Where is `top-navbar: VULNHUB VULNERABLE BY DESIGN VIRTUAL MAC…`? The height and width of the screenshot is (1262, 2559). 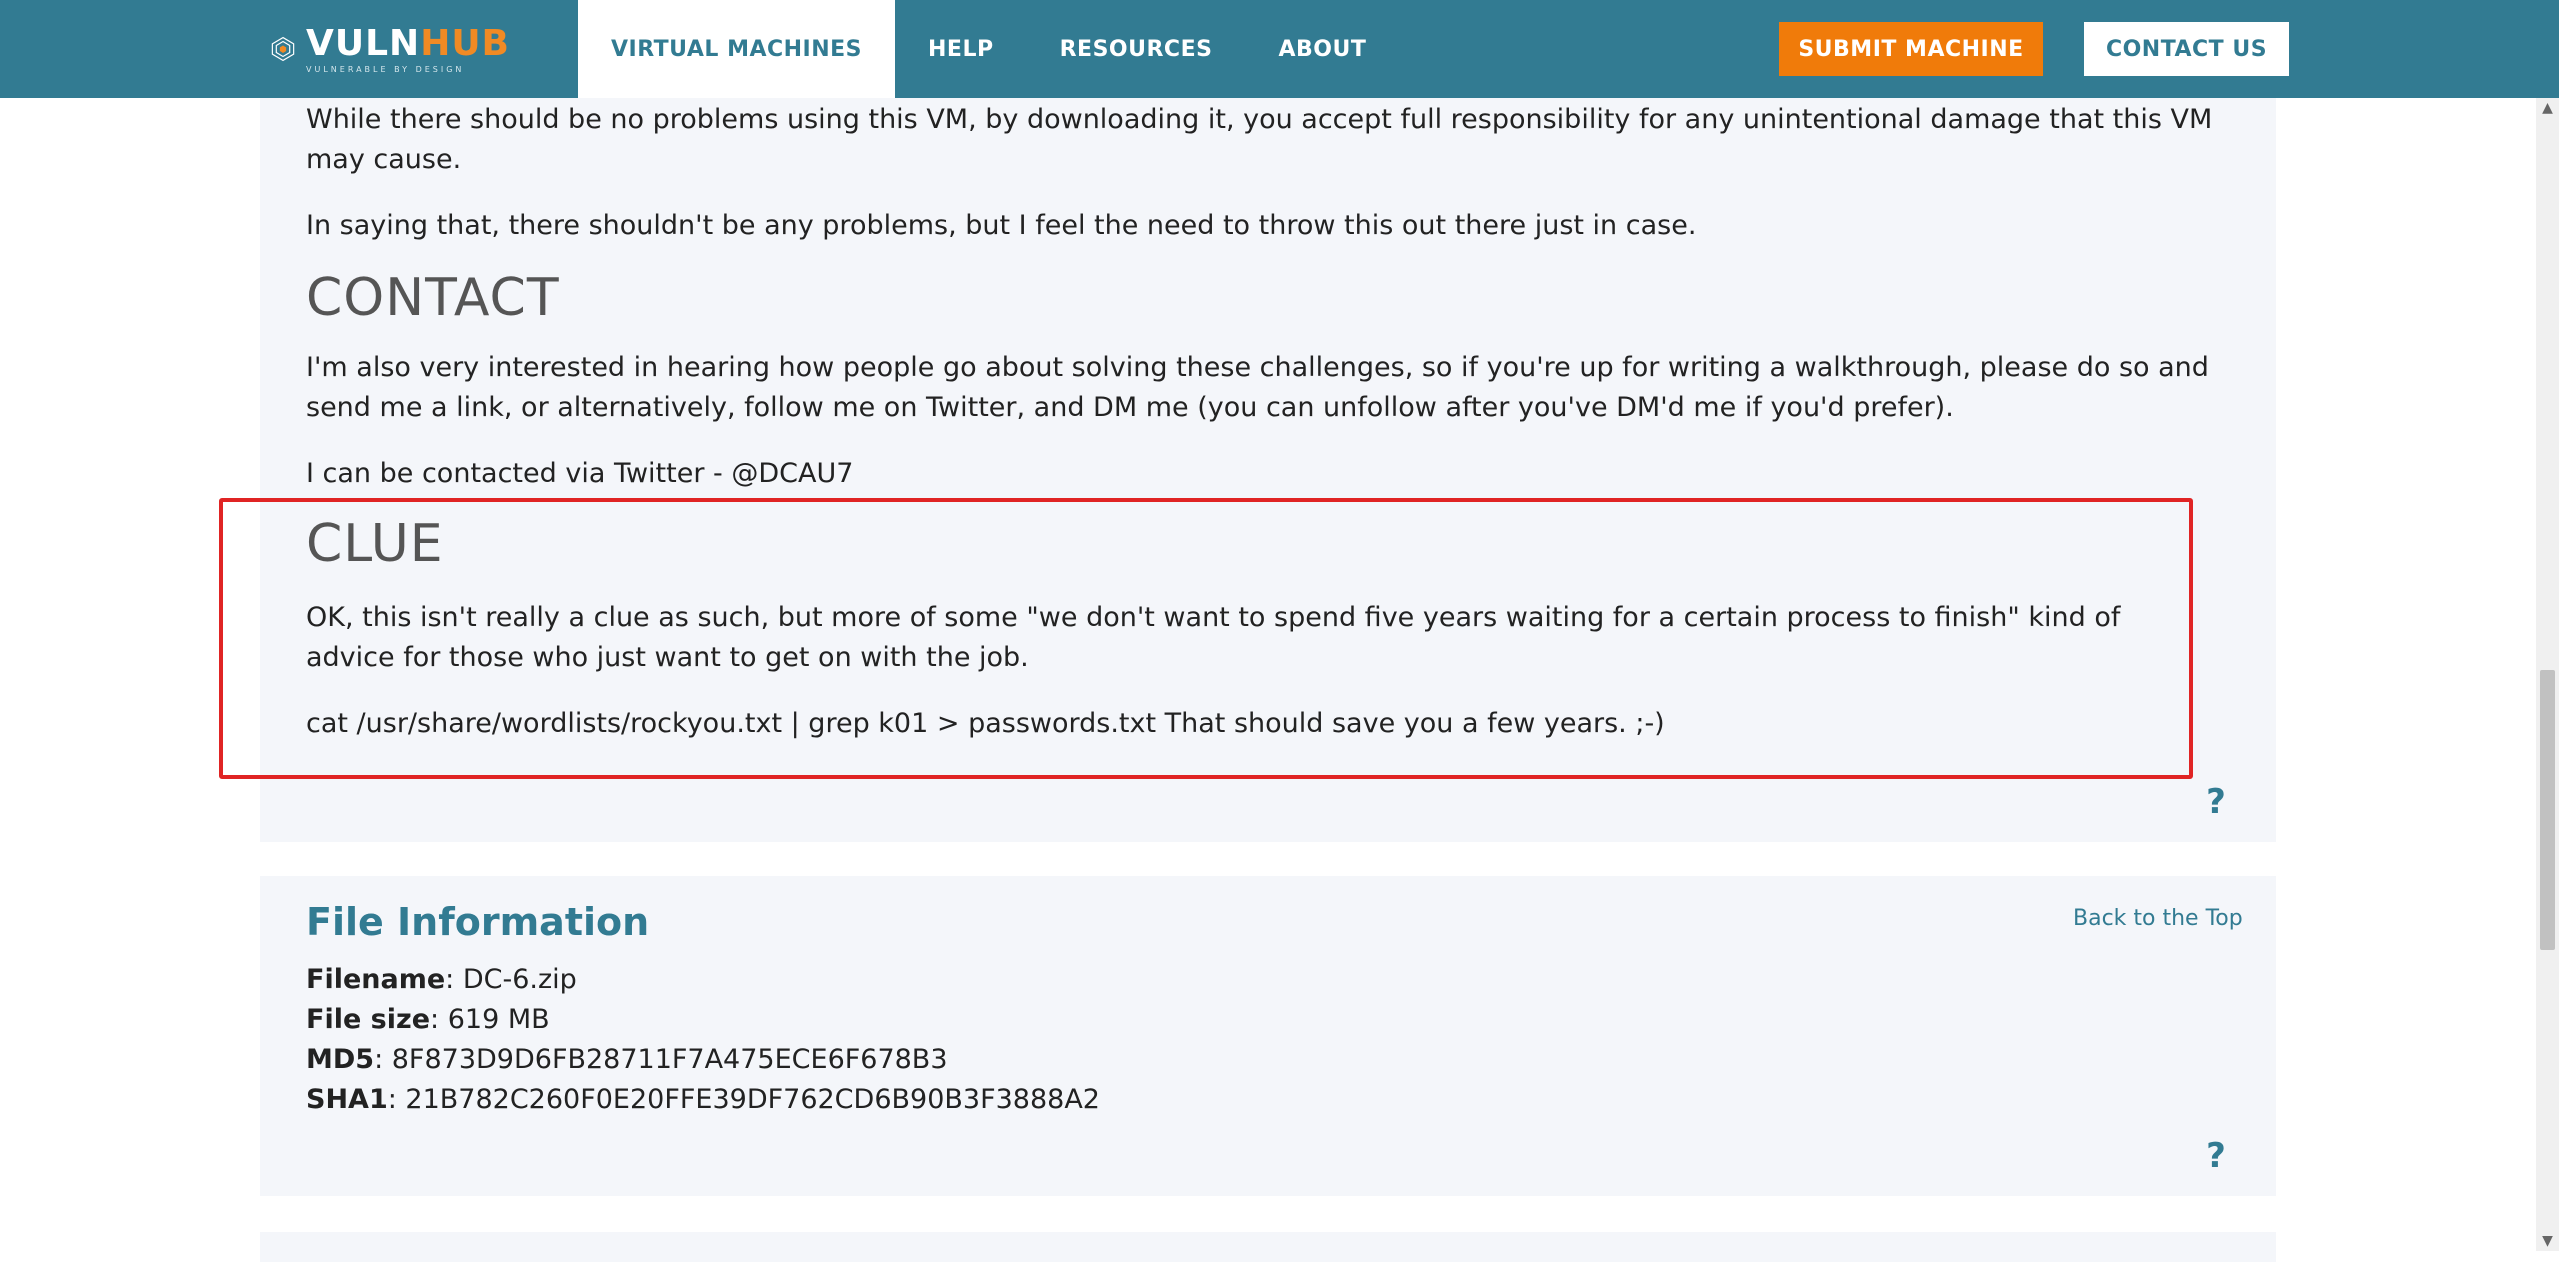
top-navbar: VULNHUB VULNERABLE BY DESIGN VIRTUAL MAC… is located at coordinates (1279, 49).